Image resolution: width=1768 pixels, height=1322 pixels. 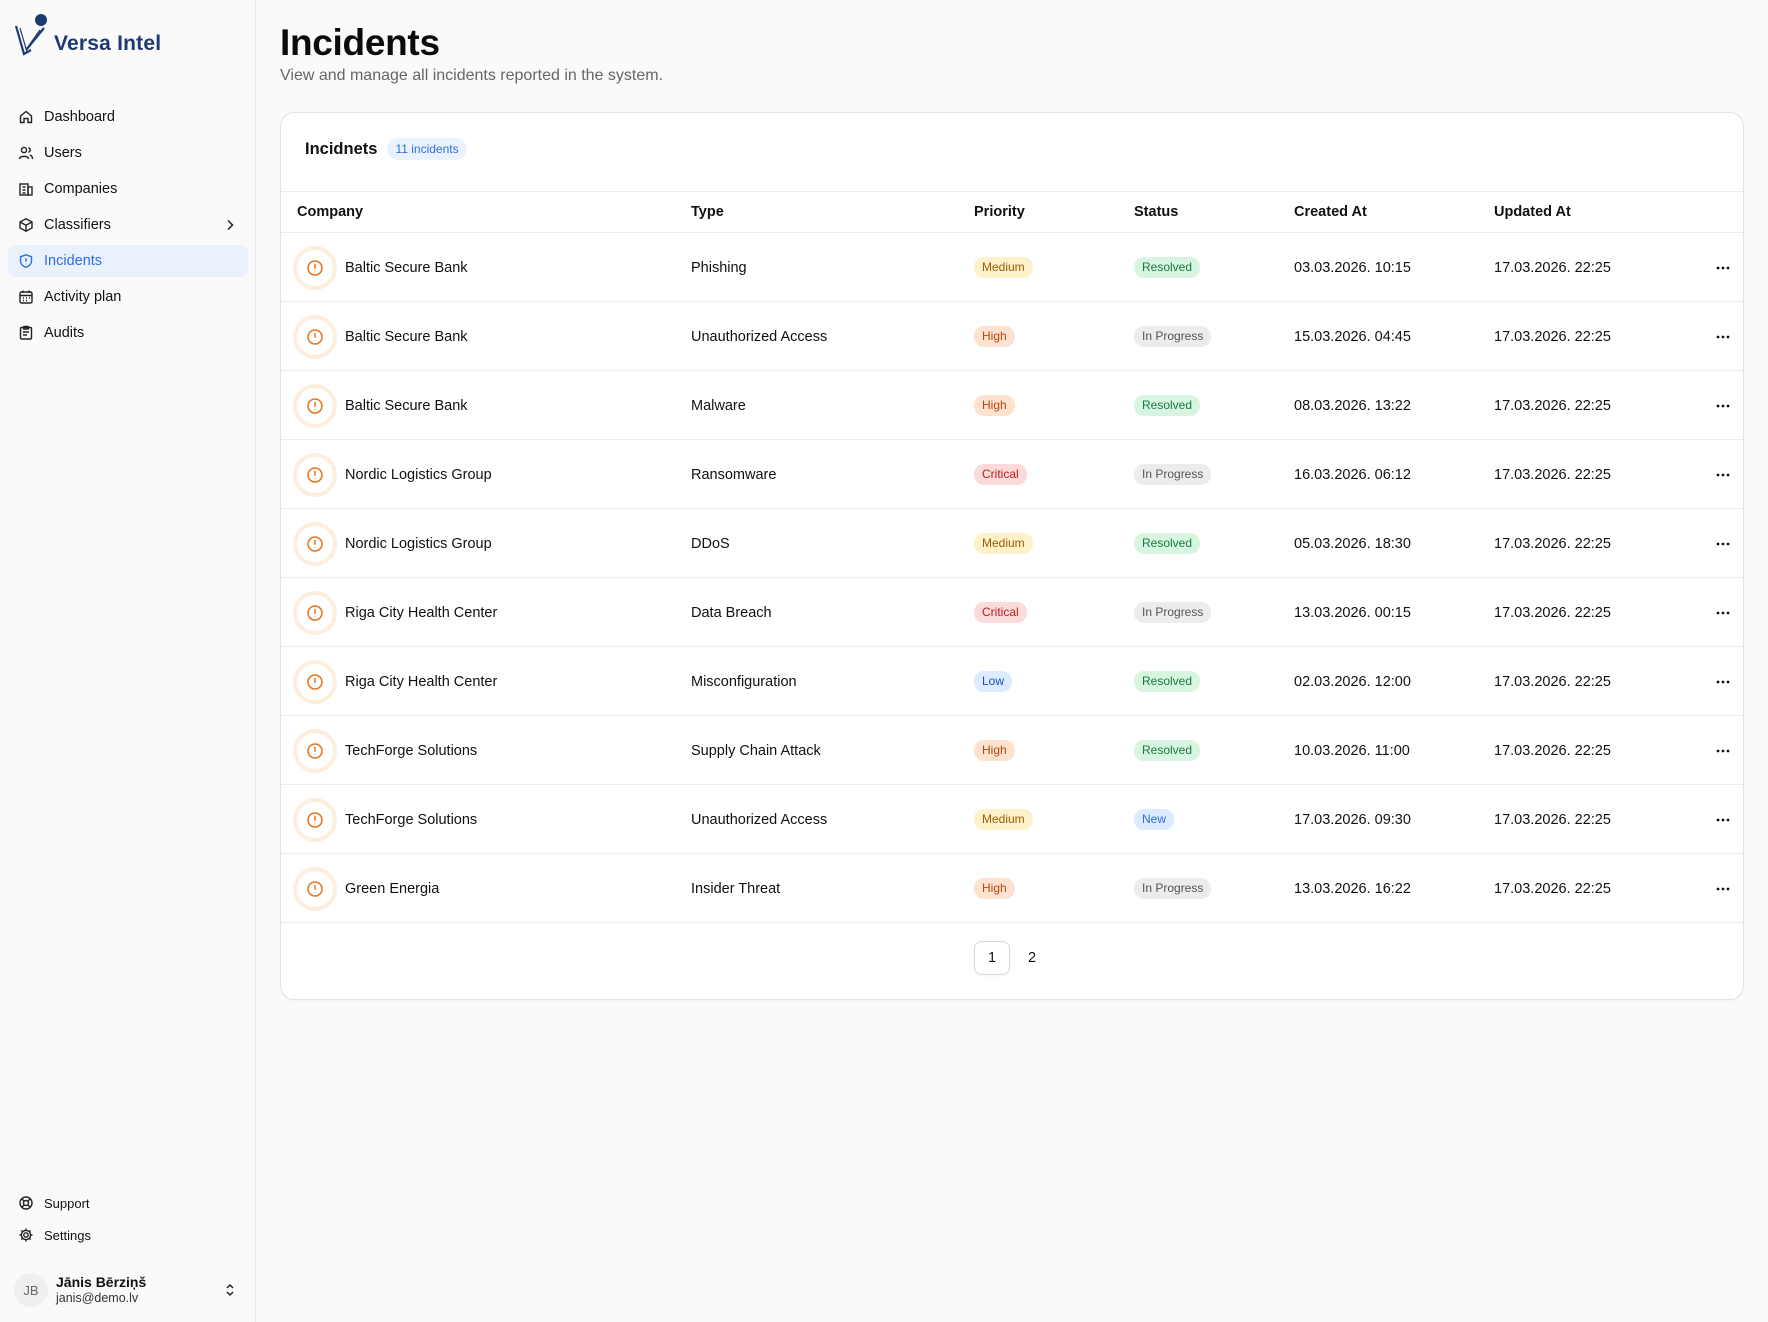 What do you see at coordinates (128, 189) in the screenshot?
I see `sidebar-item-companies: Companies` at bounding box center [128, 189].